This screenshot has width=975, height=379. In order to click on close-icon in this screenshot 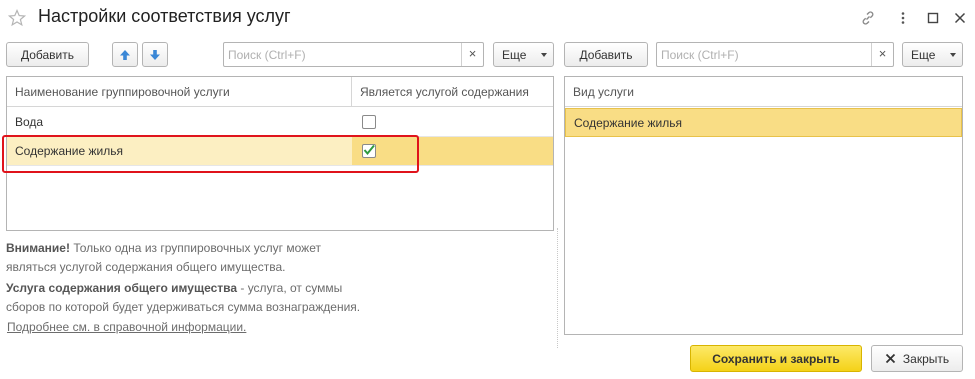, I will do `click(890, 358)`.